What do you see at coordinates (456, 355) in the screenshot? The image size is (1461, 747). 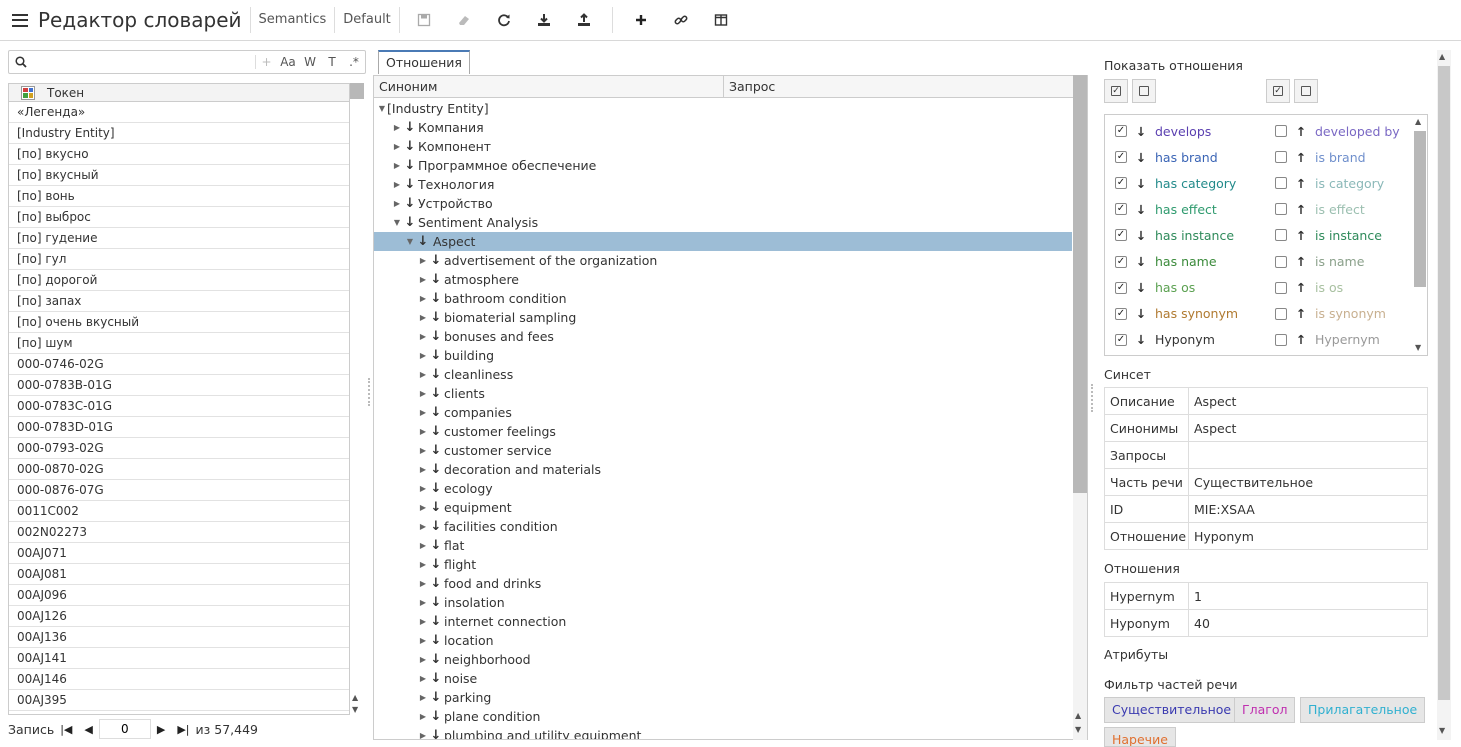 I see `tree-node: ▶ ↓ building` at bounding box center [456, 355].